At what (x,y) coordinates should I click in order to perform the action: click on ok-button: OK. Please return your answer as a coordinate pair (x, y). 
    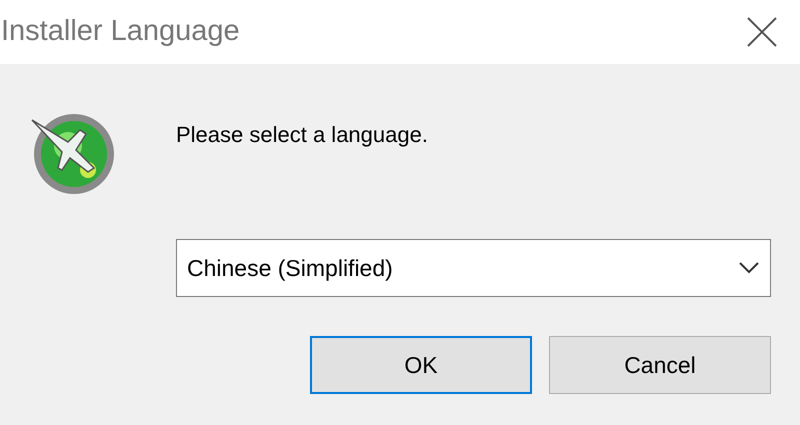
    Looking at the image, I should click on (421, 365).